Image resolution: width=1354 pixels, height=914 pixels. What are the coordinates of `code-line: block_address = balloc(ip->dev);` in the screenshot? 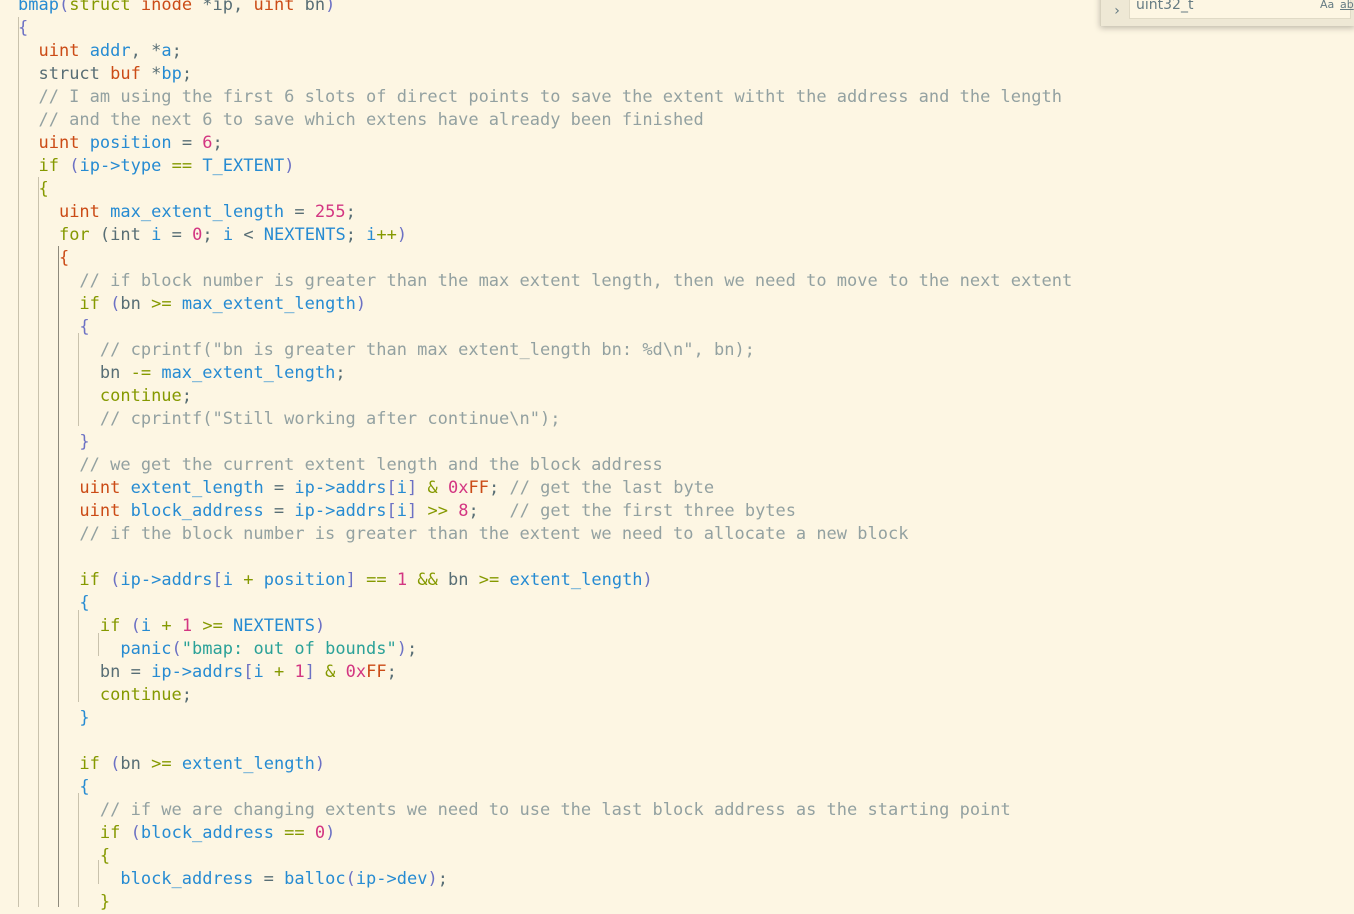 It's located at (233, 879).